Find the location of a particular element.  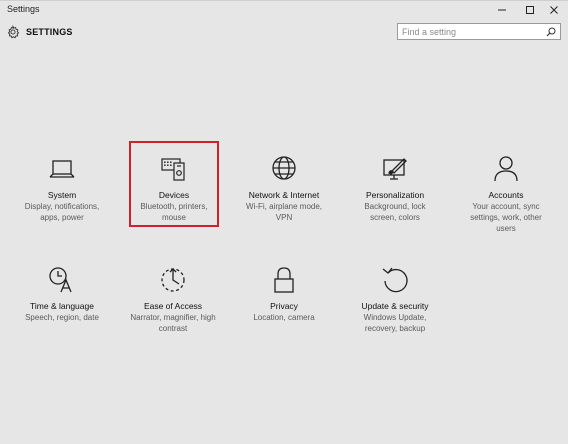

close-icon is located at coordinates (554, 10).